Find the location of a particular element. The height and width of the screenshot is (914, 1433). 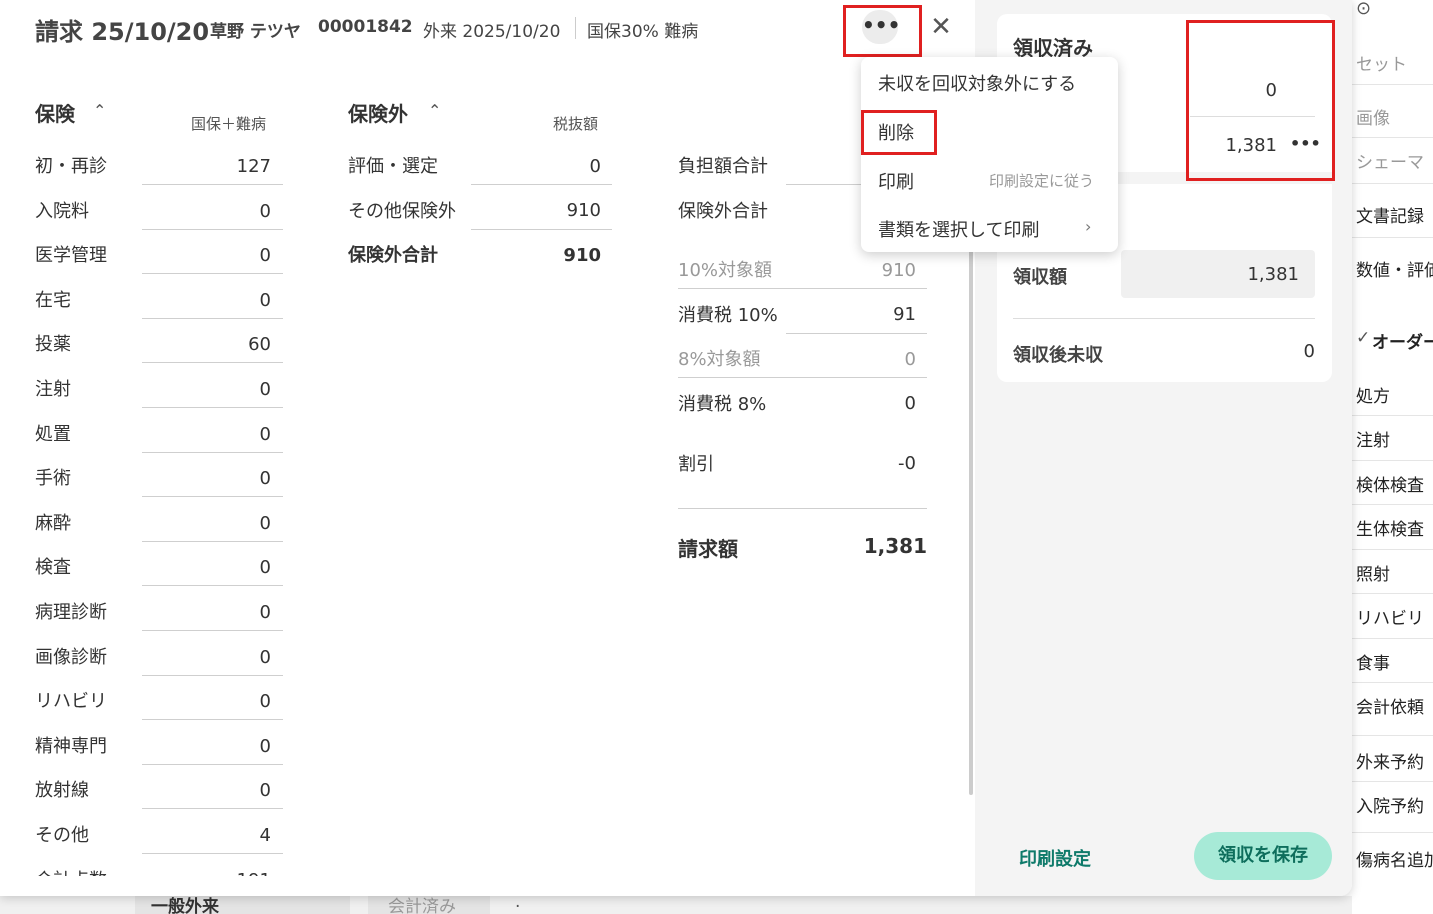

bg-item-rehab: リハビリ is located at coordinates (1390, 616).